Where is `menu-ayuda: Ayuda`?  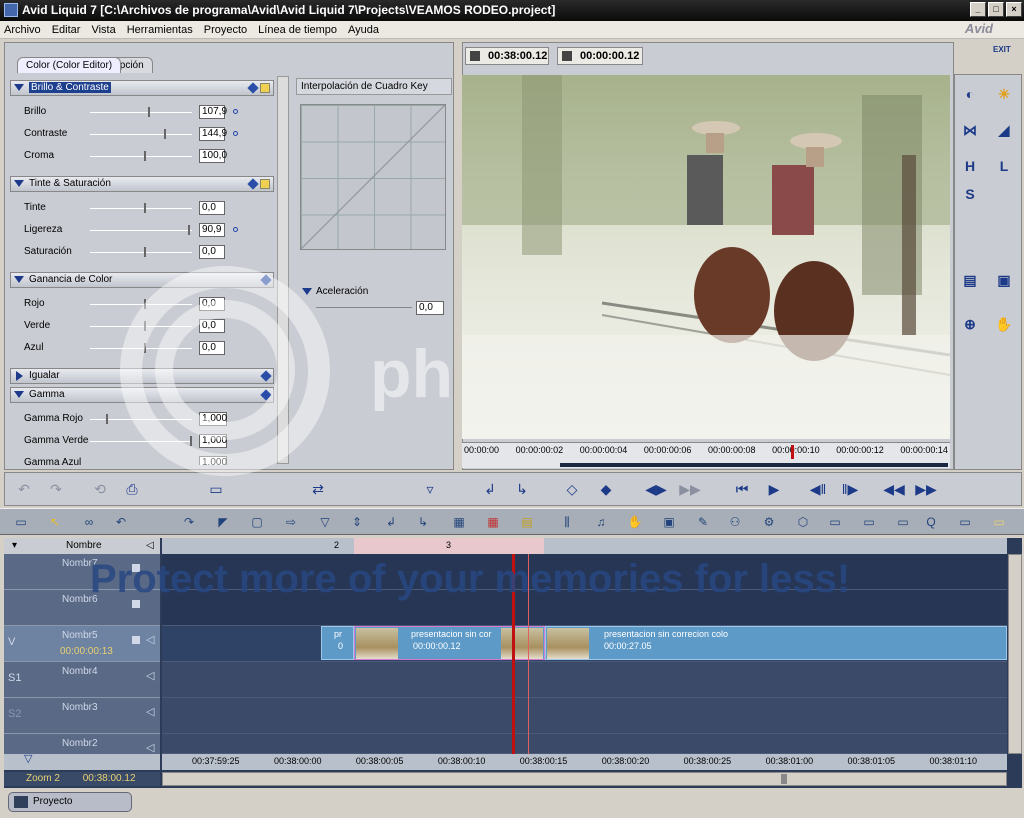
menu-ayuda: Ayuda is located at coordinates (363, 30).